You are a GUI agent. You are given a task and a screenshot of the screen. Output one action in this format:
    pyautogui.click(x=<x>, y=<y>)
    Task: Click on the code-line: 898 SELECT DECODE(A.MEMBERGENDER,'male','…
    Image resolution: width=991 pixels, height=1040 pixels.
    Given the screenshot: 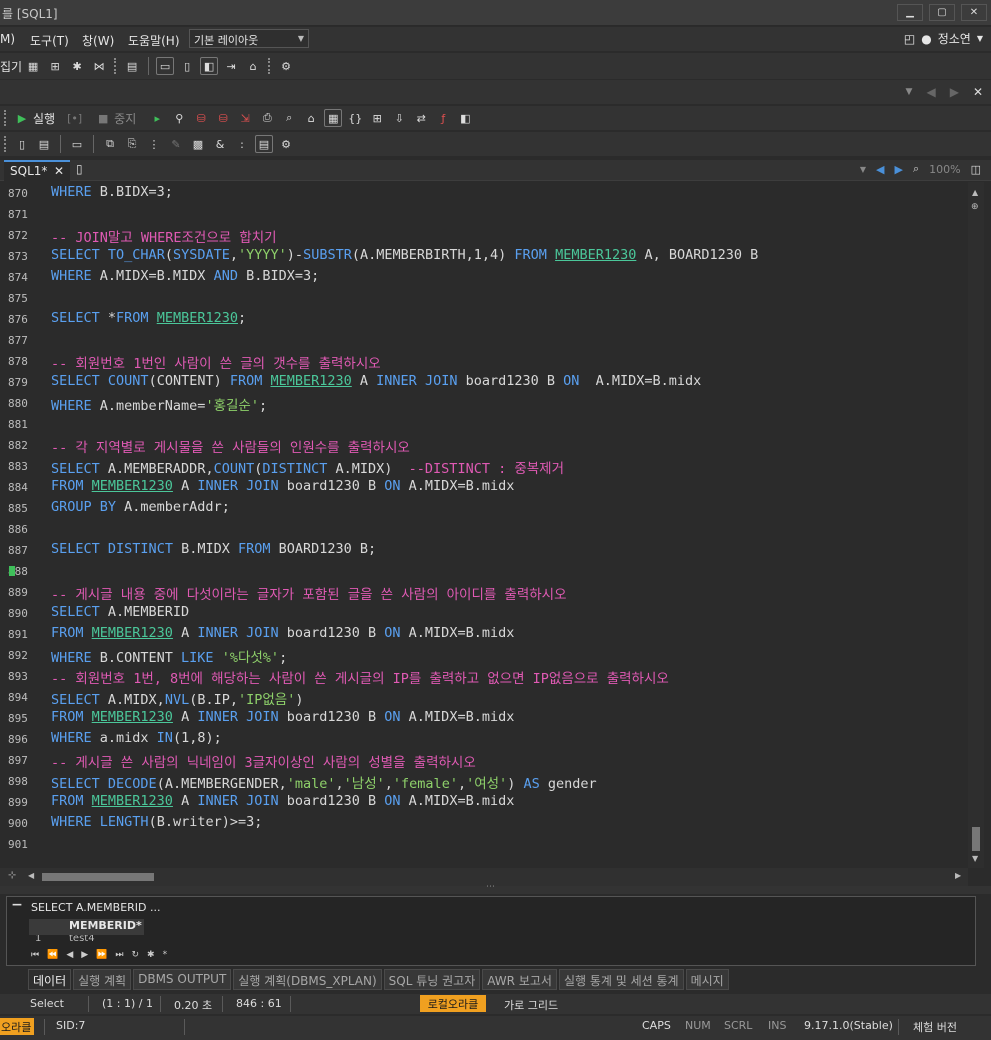 What is the action you would take?
    pyautogui.click(x=484, y=781)
    